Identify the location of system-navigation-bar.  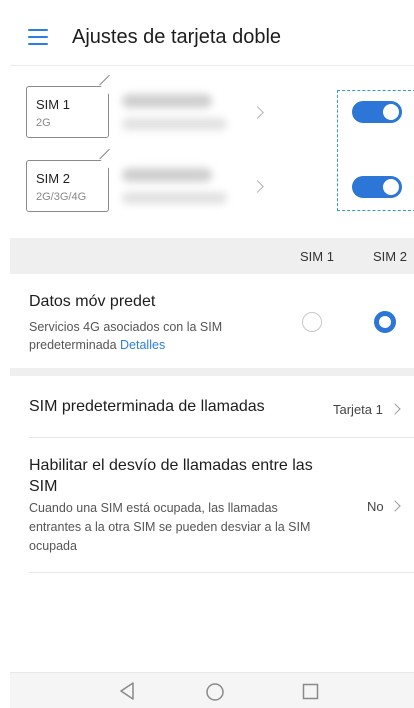
(212, 690).